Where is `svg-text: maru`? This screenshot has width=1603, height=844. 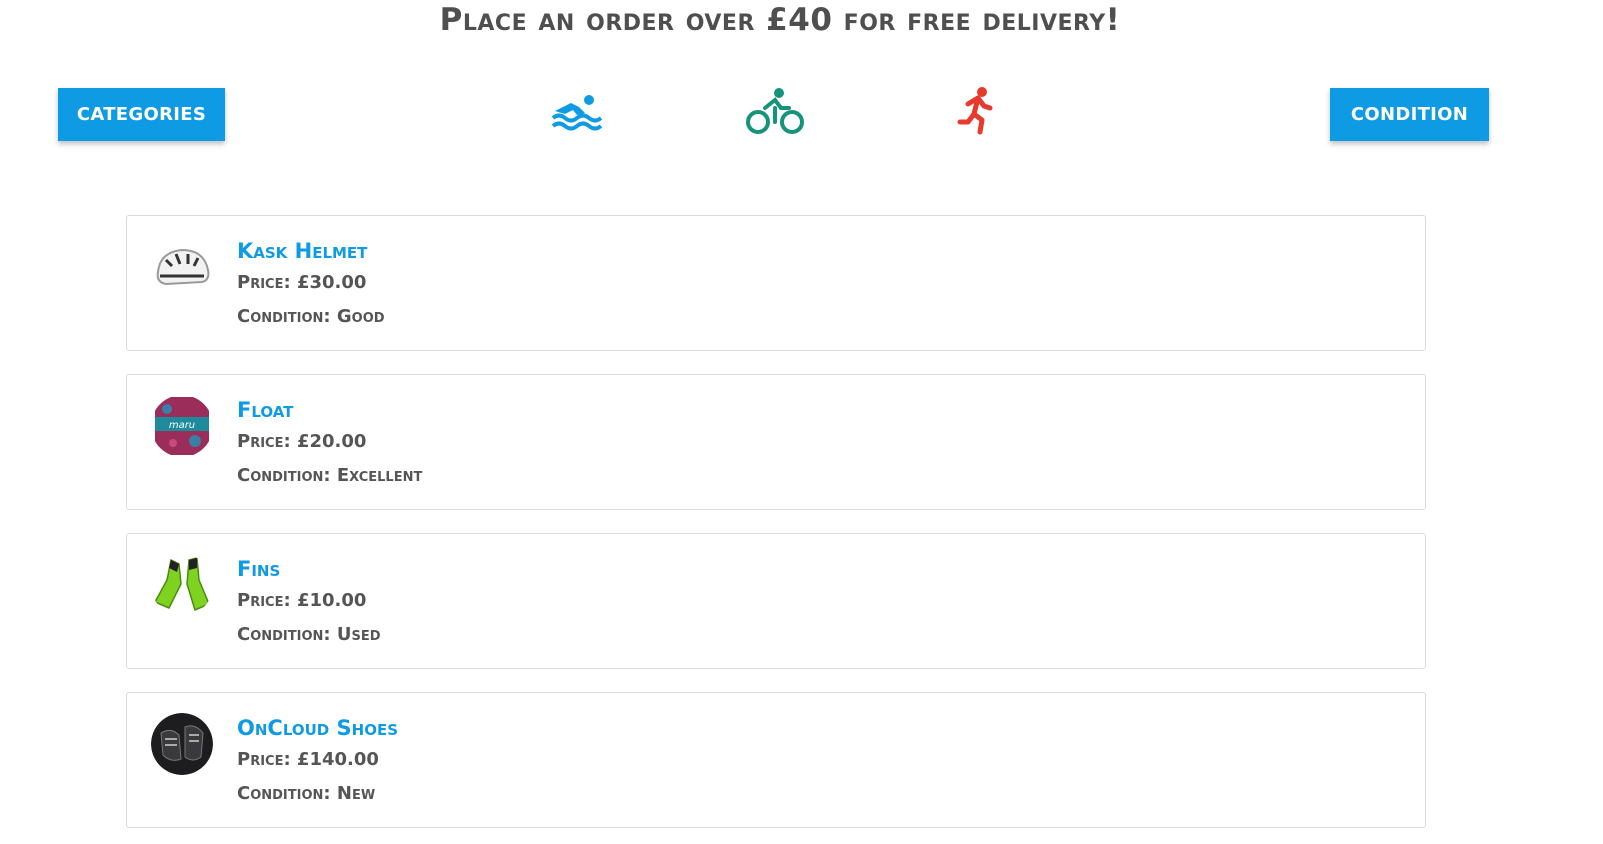
svg-text: maru is located at coordinates (182, 425).